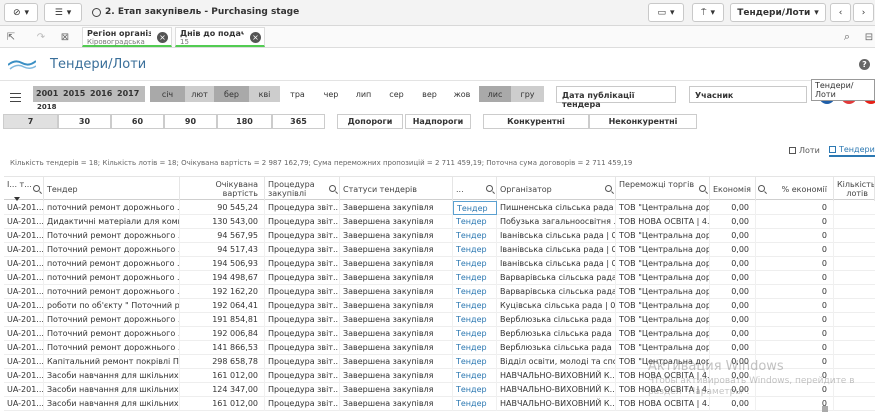 The height and width of the screenshot is (415, 875). What do you see at coordinates (11, 37) in the screenshot?
I see `selections-tool-icon: ⇱` at bounding box center [11, 37].